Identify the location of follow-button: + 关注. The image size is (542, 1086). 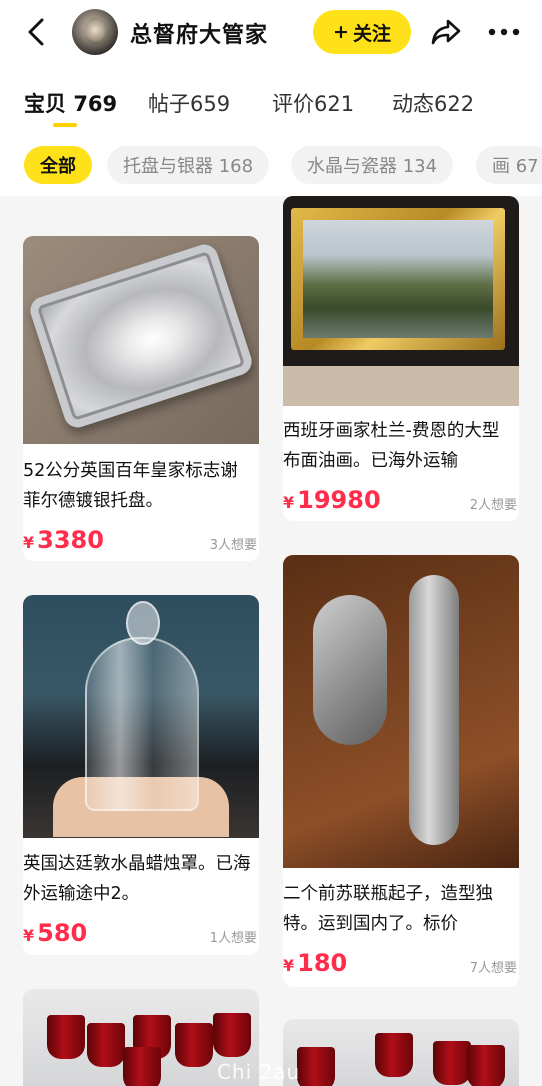
(362, 32).